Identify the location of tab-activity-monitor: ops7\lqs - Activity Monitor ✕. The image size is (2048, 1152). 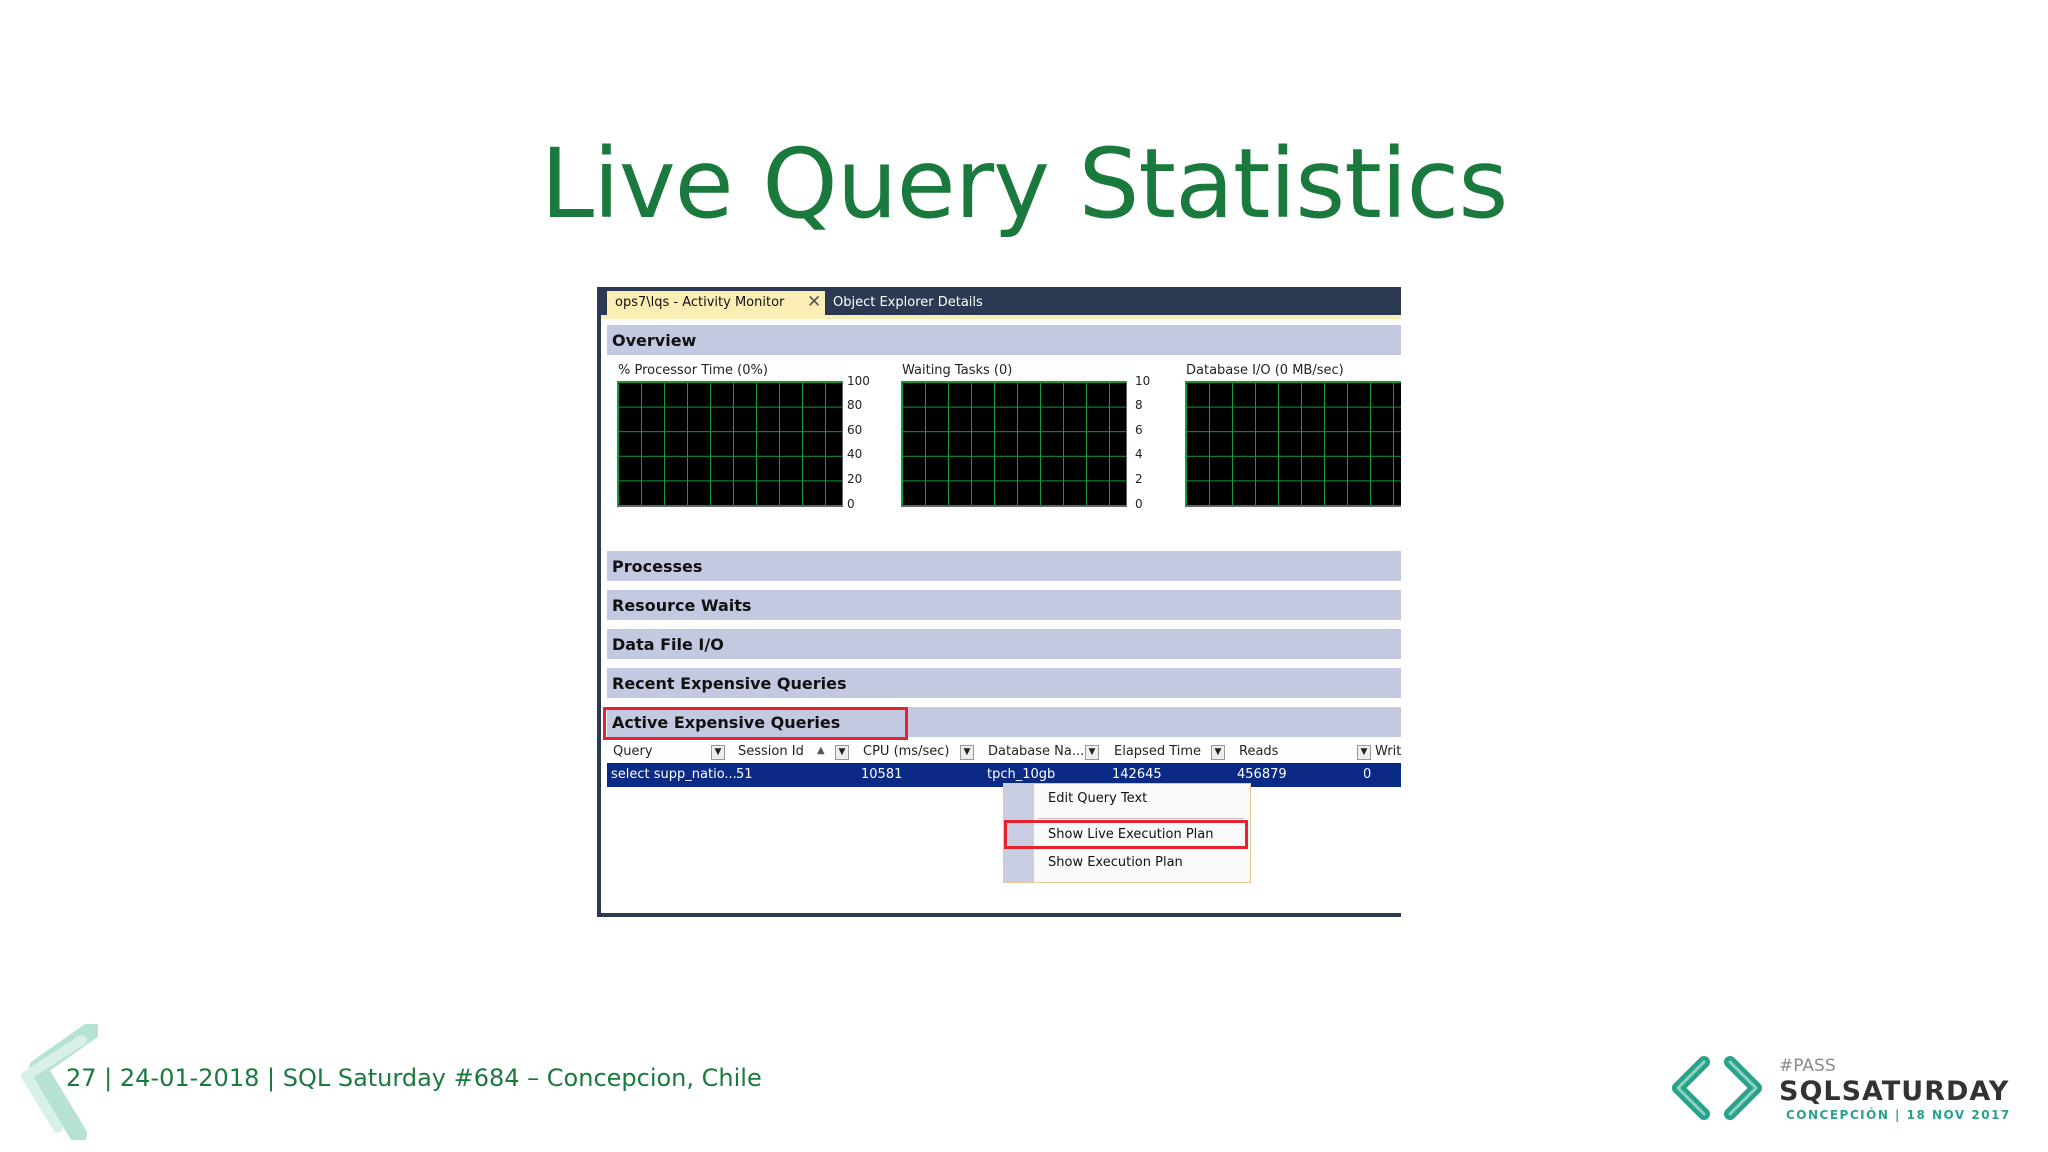
(716, 303).